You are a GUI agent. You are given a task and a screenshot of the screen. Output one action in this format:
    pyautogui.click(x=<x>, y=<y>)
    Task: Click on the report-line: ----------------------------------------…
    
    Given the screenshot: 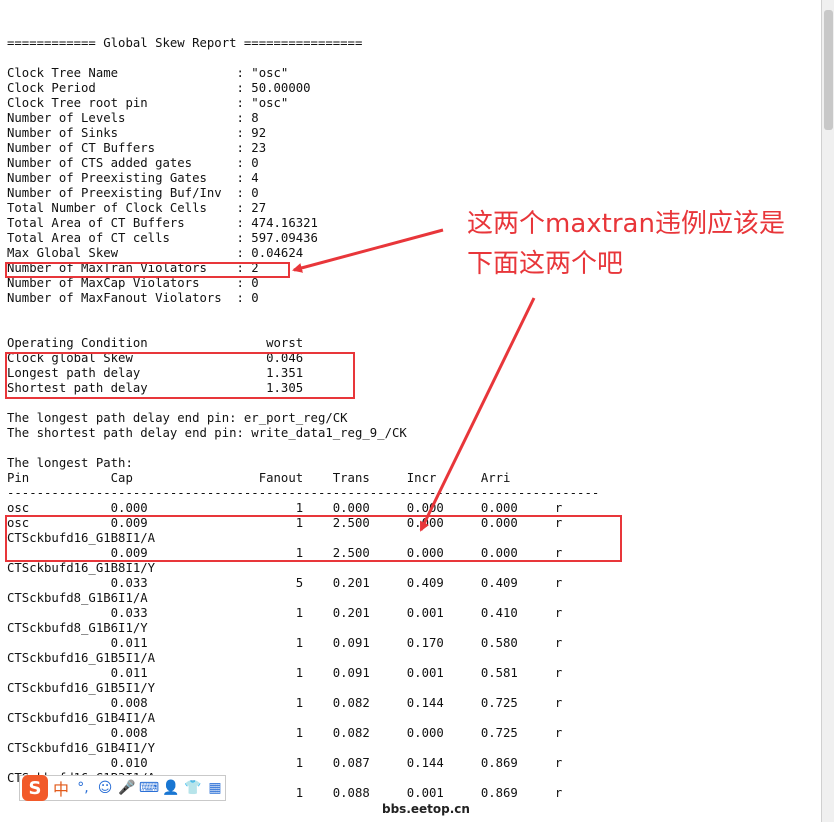 What is the action you would take?
    pyautogui.click(x=303, y=493)
    